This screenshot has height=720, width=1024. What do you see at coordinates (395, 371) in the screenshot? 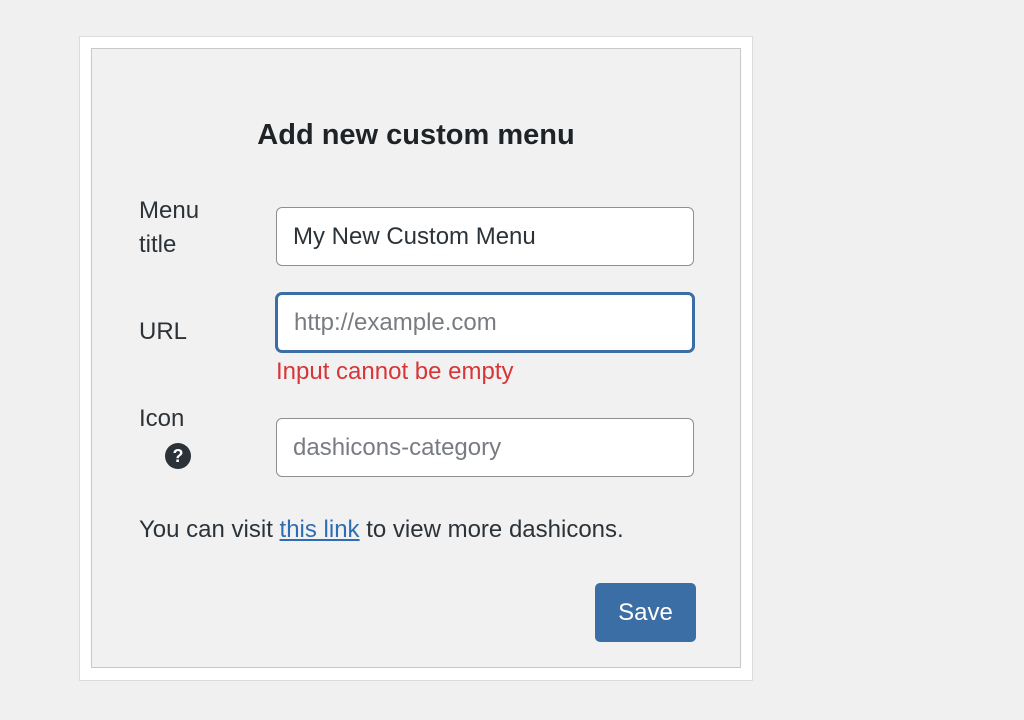
I see `url-error-message: Input cannot be empty` at bounding box center [395, 371].